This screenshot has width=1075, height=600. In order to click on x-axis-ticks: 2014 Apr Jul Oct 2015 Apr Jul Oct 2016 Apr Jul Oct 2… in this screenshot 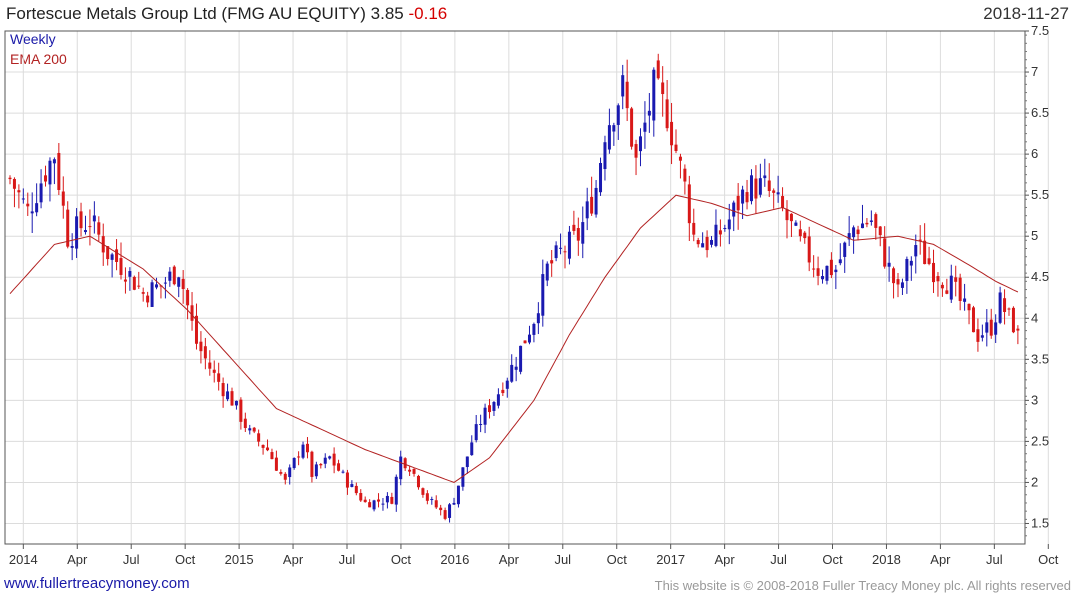, I will do `click(534, 555)`.